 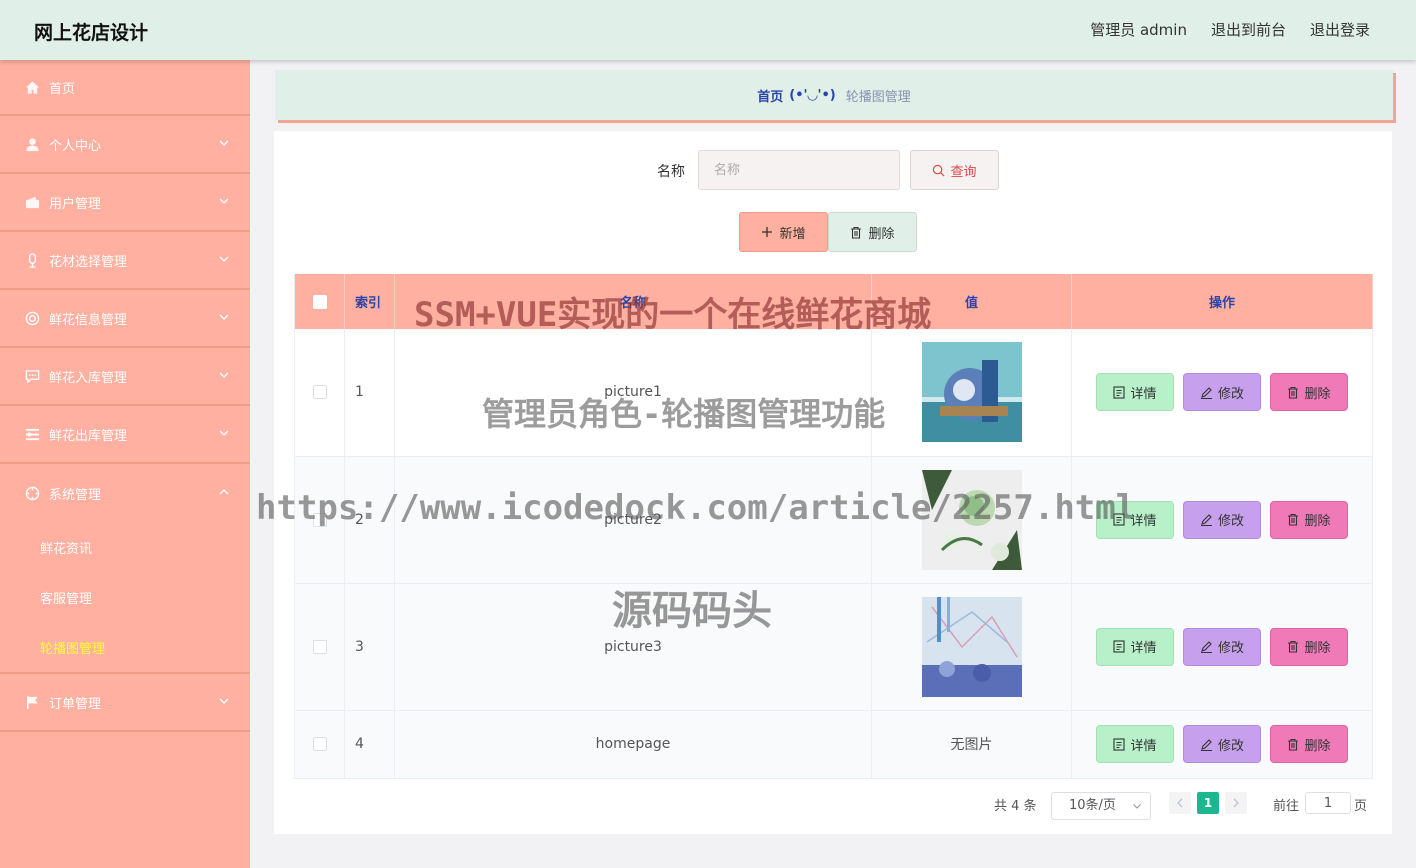 I want to click on header-actions: 操作, so click(x=1222, y=301).